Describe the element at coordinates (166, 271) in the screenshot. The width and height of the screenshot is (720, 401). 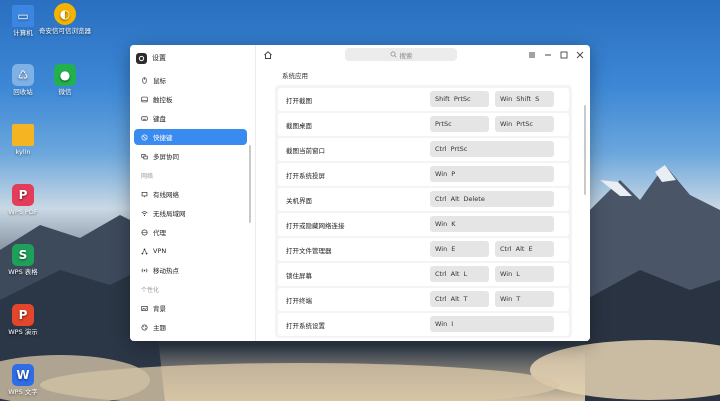
I see `sidebar-item-label: 移动热点` at that location.